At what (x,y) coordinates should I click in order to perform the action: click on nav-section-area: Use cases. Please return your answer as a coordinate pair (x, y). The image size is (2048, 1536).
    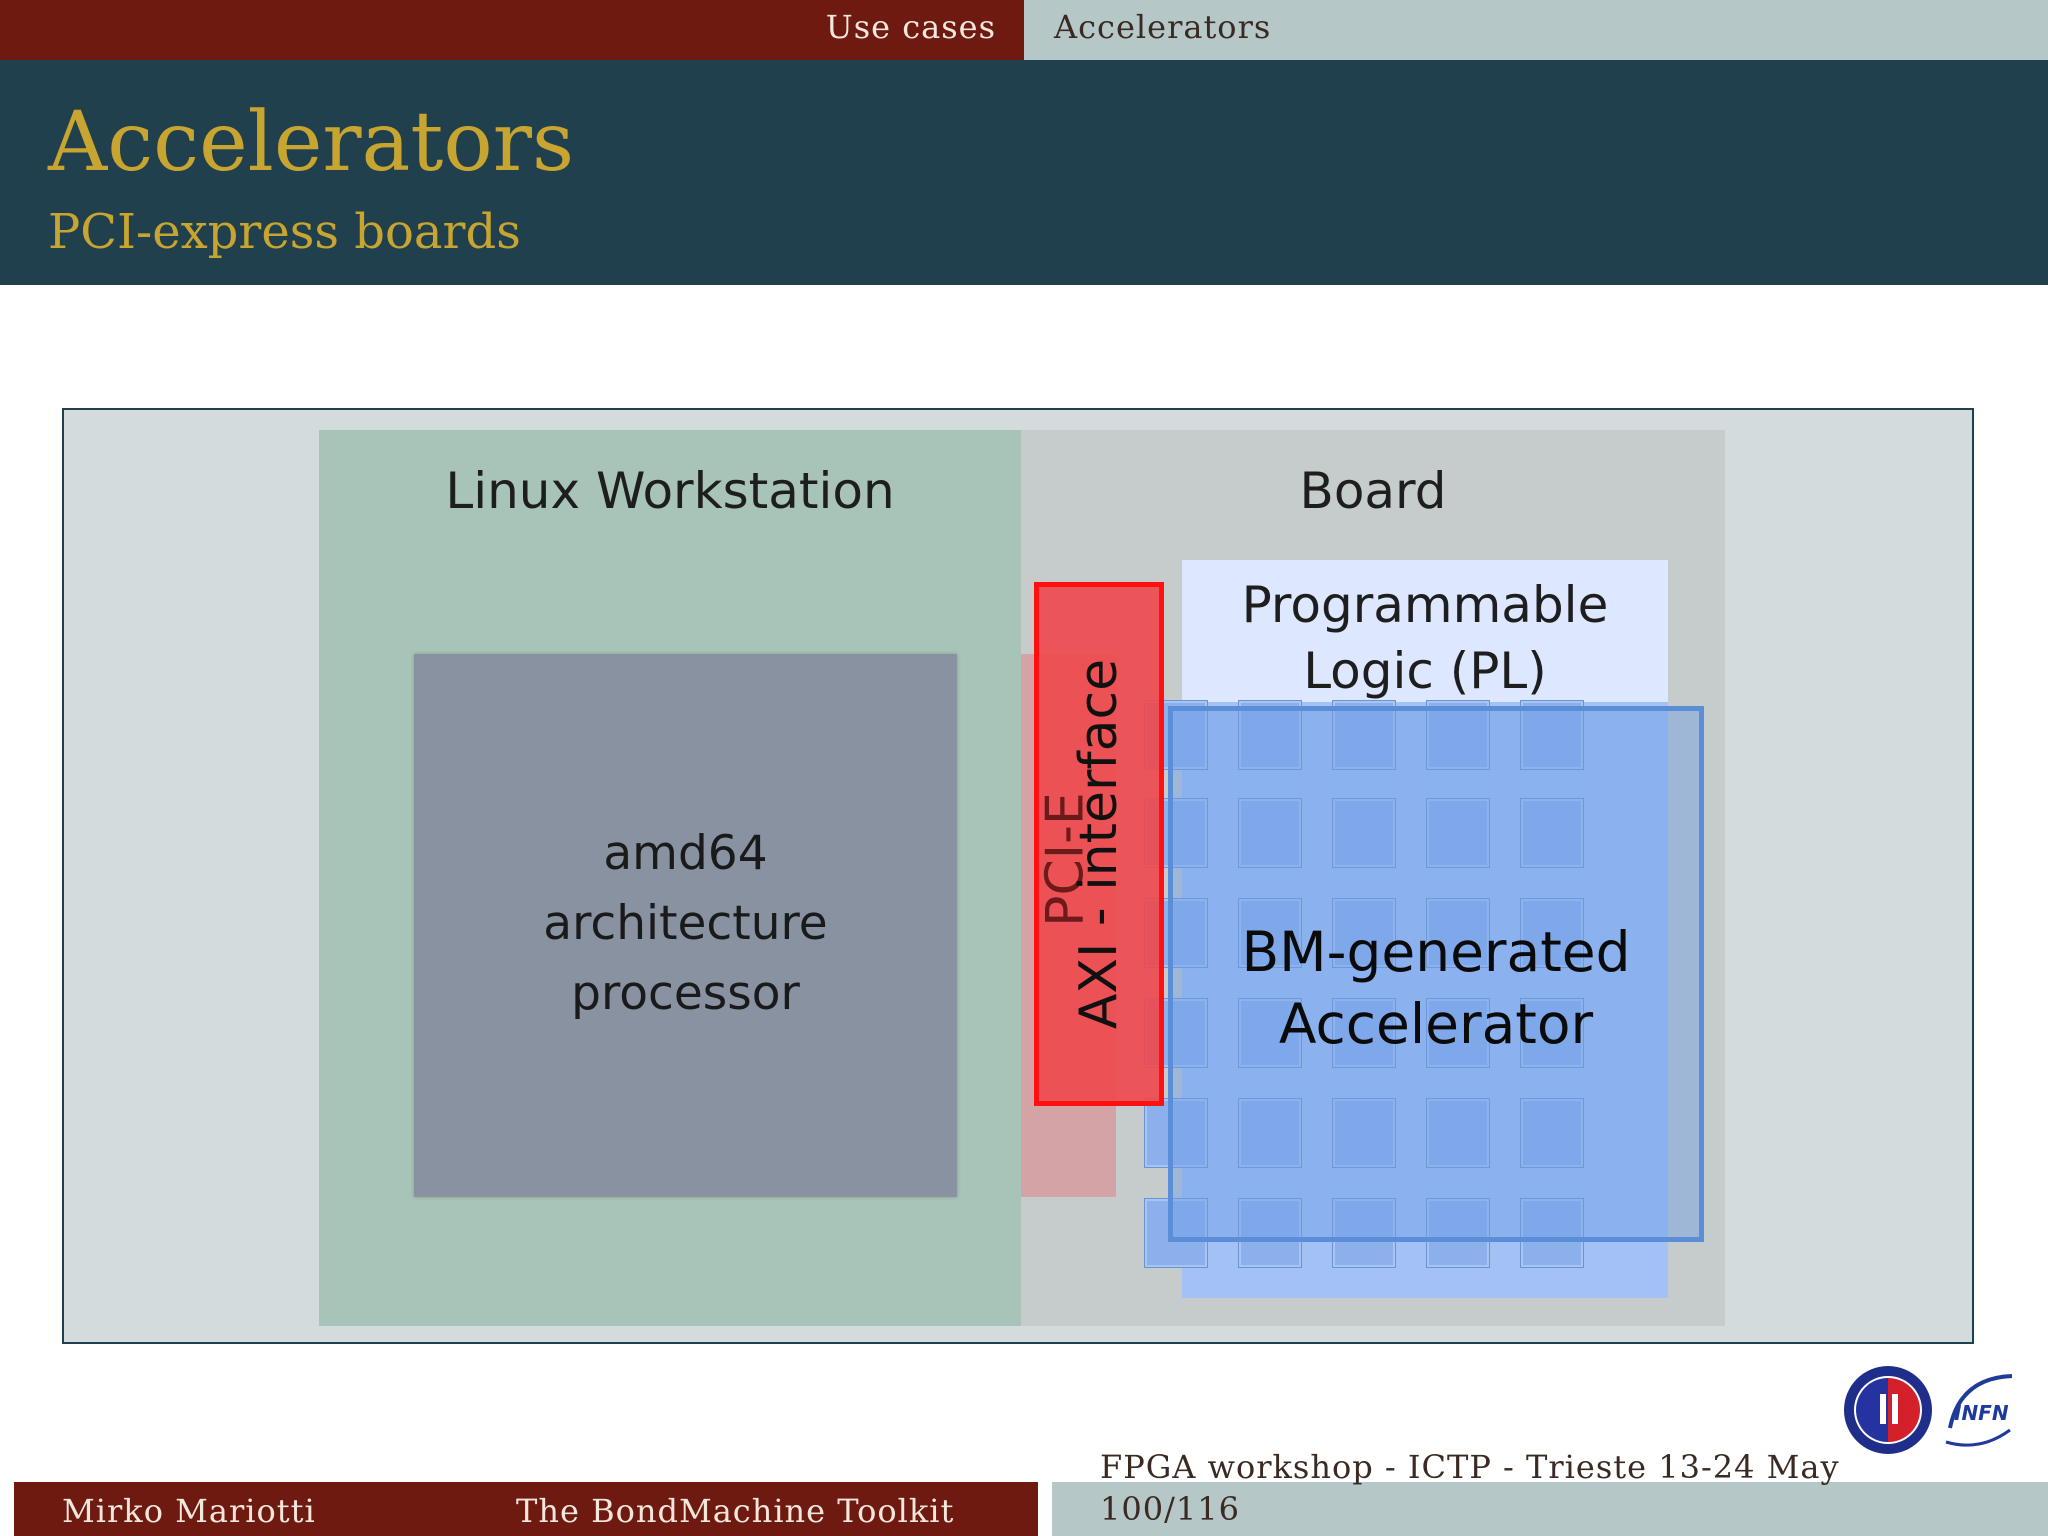
    Looking at the image, I should click on (512, 30).